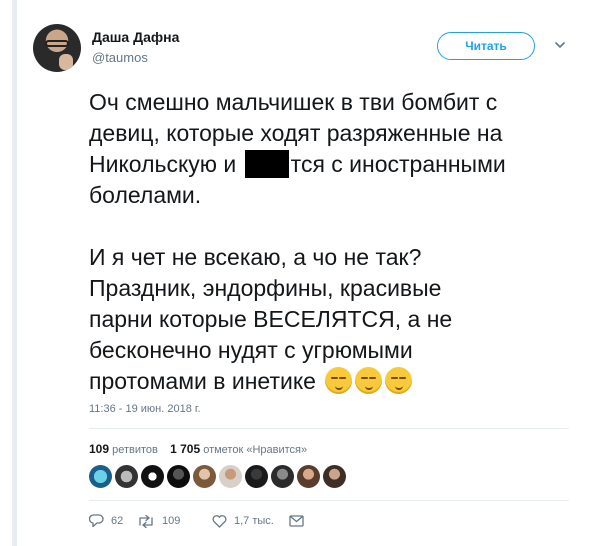 This screenshot has width=600, height=546. Describe the element at coordinates (254, 521) in the screenshot. I see `like-count: 1,7 тыс.` at that location.